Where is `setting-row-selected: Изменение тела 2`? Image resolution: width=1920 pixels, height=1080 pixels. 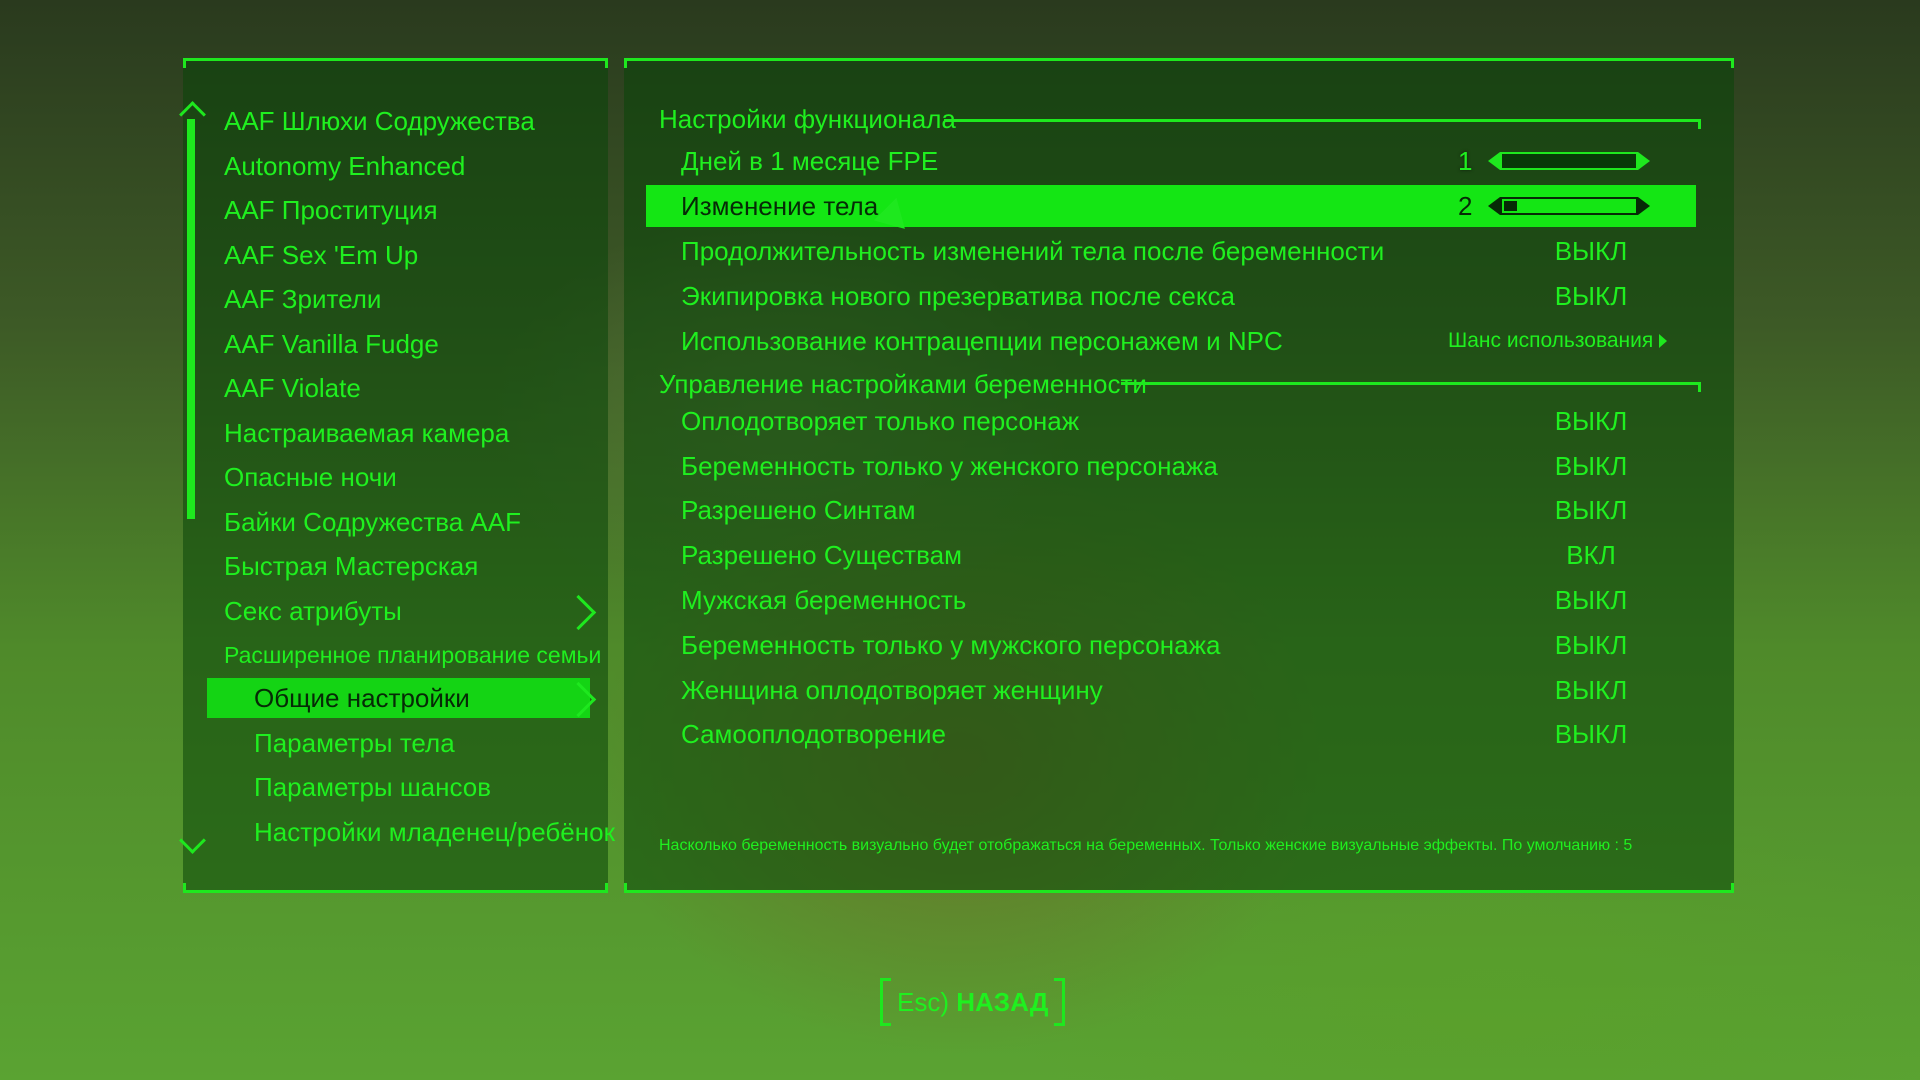
setting-row-selected: Изменение тела 2 is located at coordinates (1171, 206).